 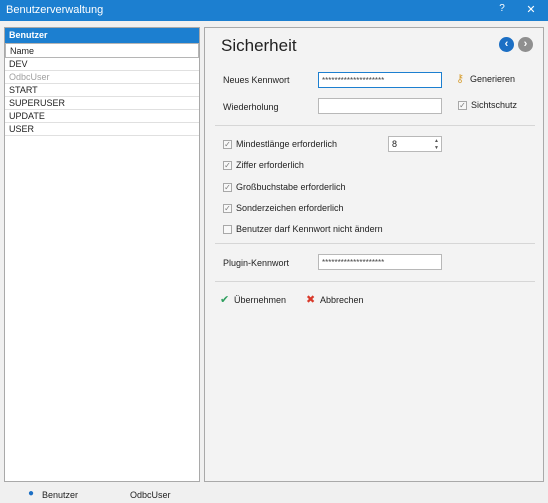 What do you see at coordinates (494, 105) in the screenshot?
I see `privacy-checkbox-label: Sichtschutz` at bounding box center [494, 105].